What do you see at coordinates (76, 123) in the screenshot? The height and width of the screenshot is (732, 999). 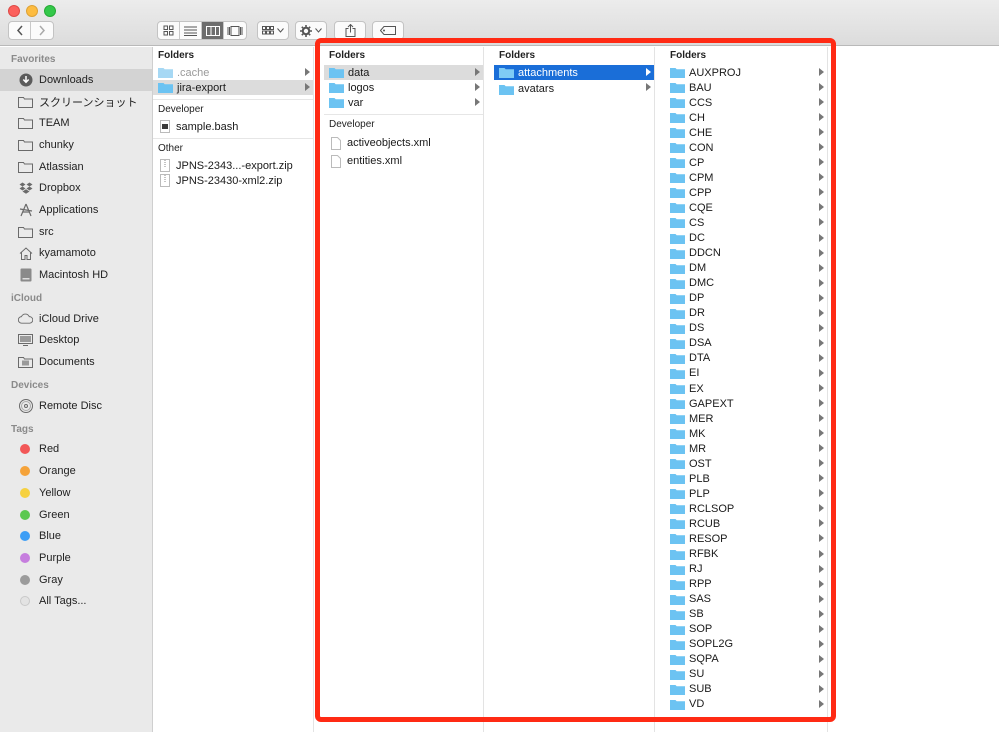 I see `sidebar-item-team: TEAM` at bounding box center [76, 123].